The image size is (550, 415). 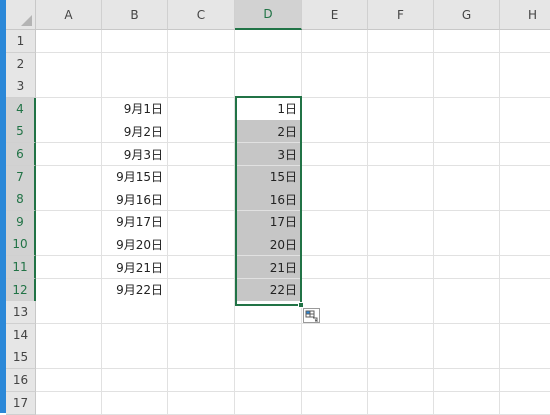 What do you see at coordinates (467, 109) in the screenshot?
I see `cell-g4` at bounding box center [467, 109].